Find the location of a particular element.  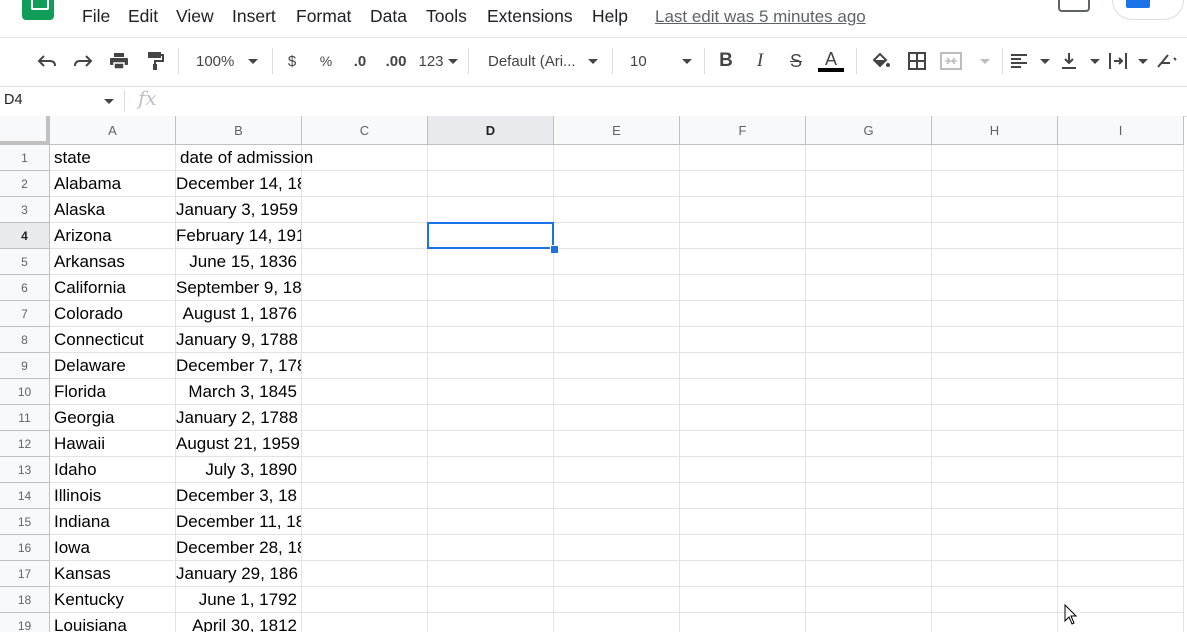

cell-e9 is located at coordinates (617, 366).